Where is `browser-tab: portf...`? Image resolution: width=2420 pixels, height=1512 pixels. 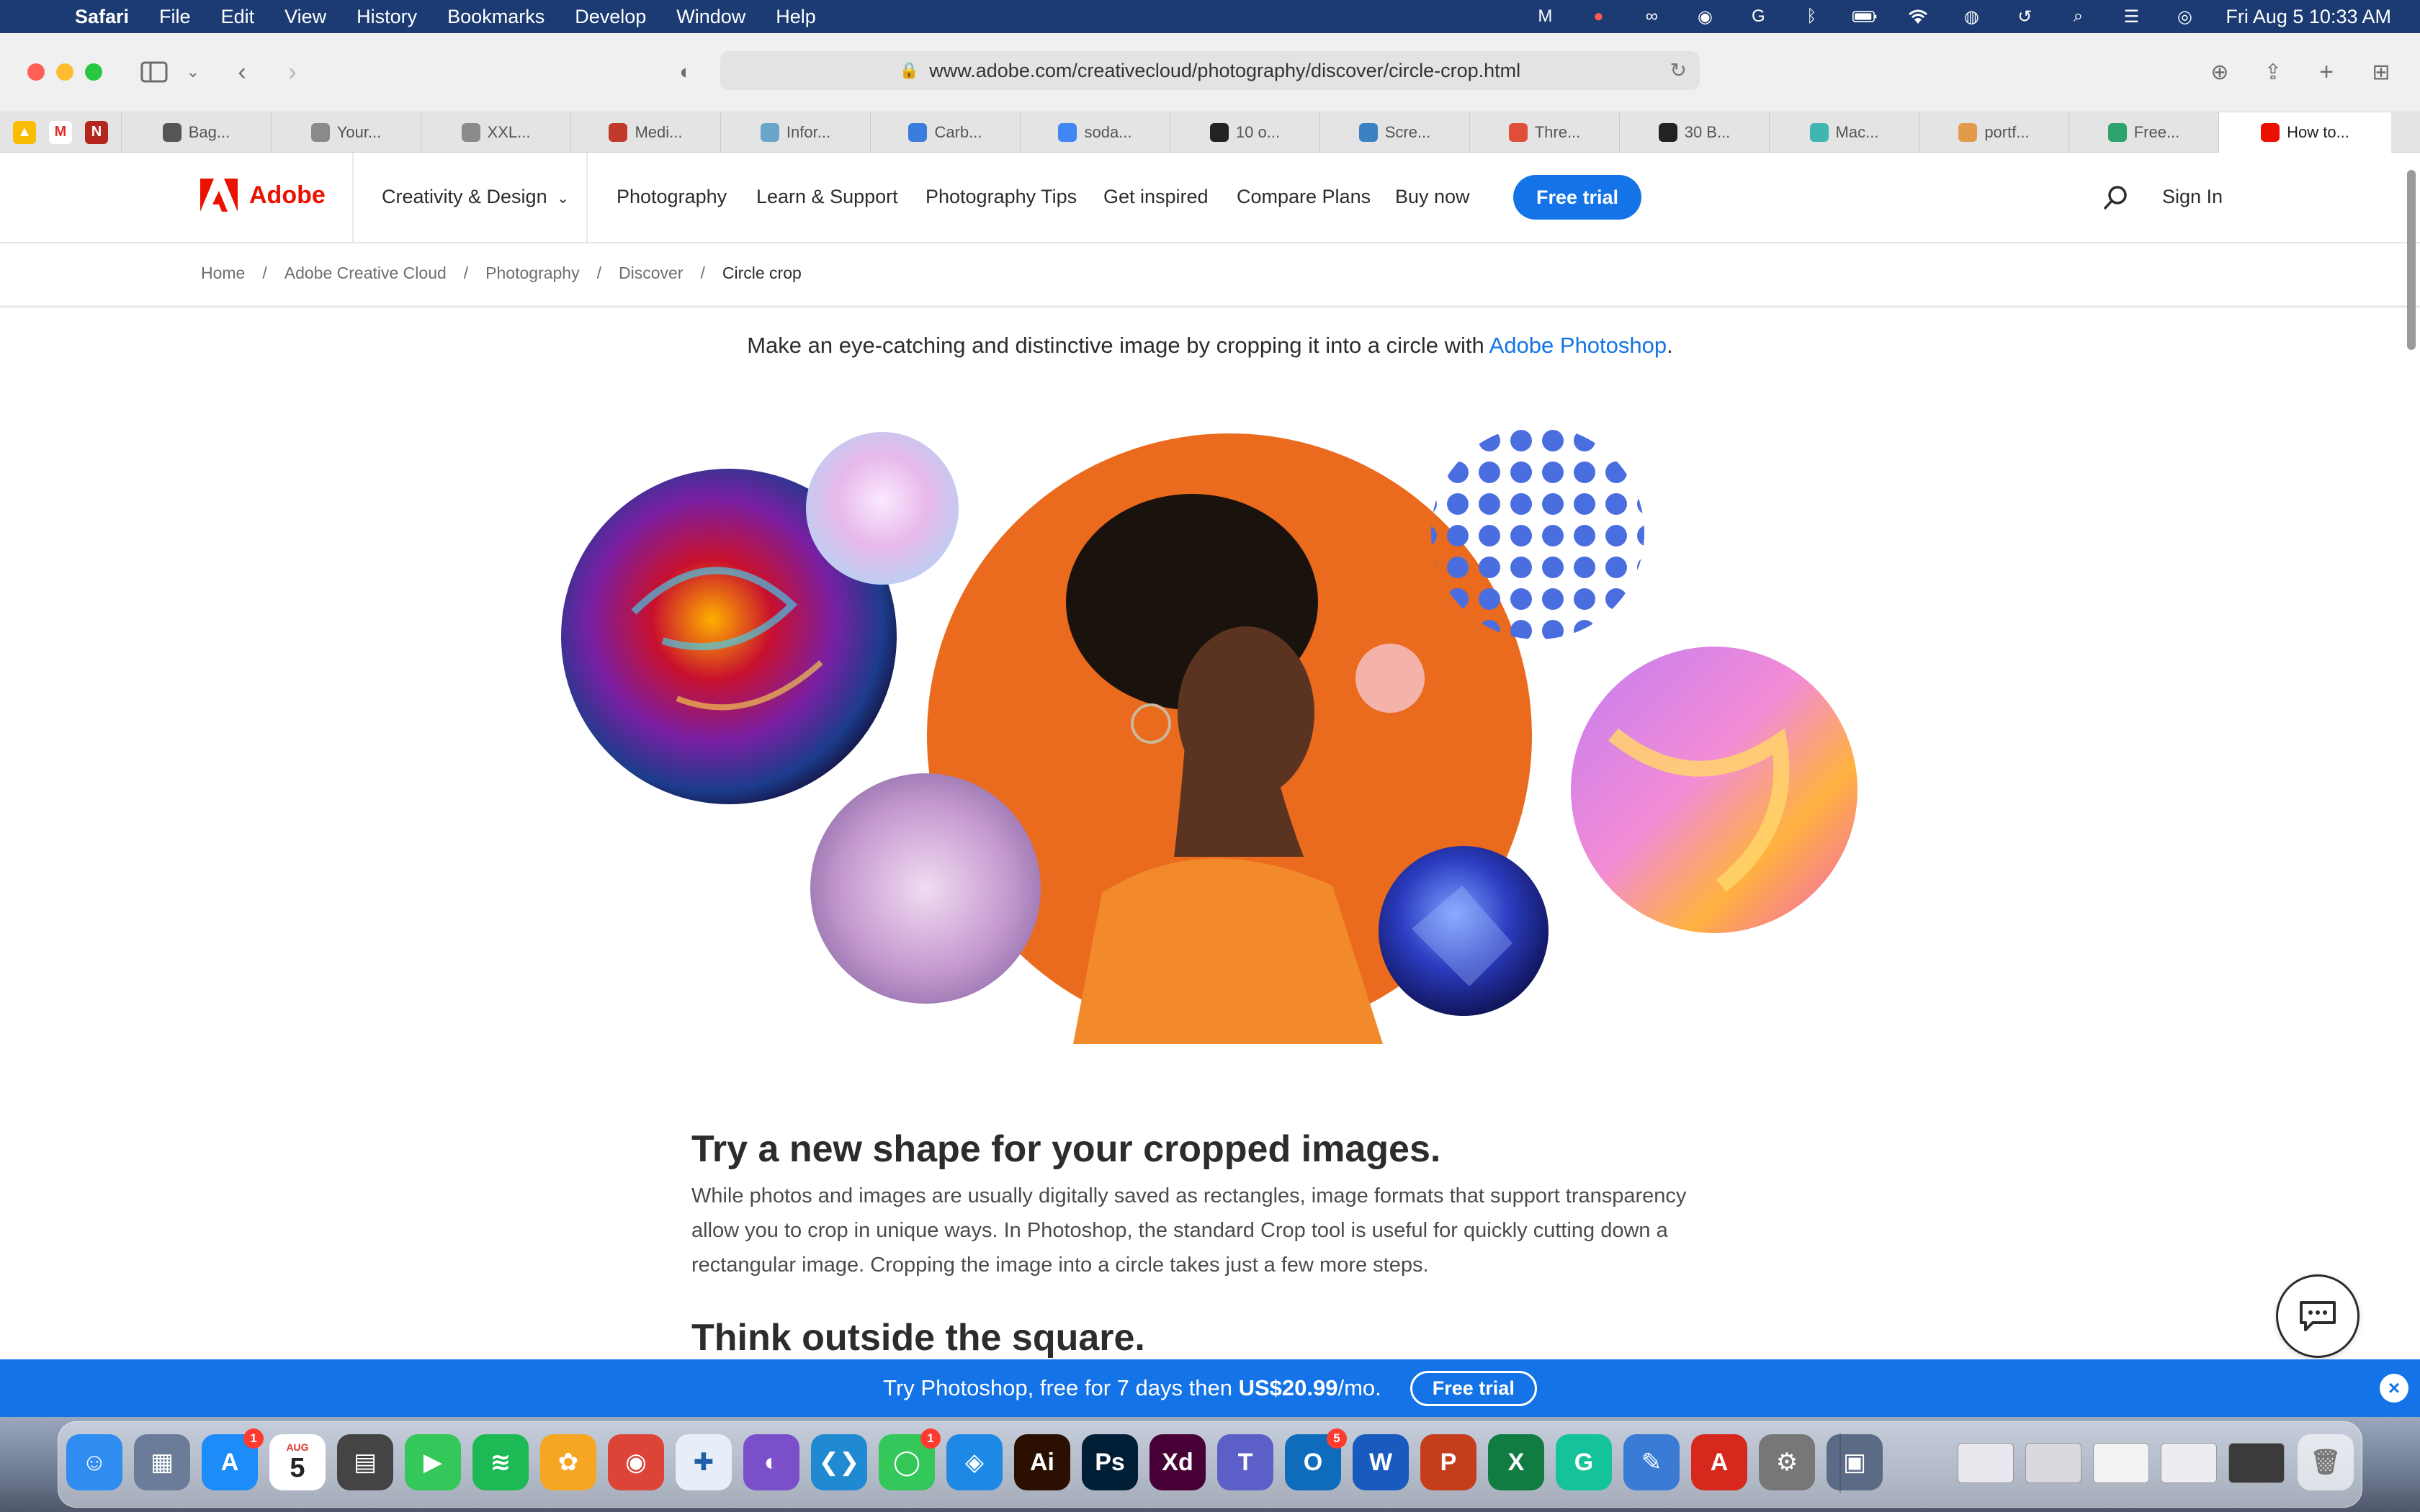
browser-tab: portf... is located at coordinates (1994, 132).